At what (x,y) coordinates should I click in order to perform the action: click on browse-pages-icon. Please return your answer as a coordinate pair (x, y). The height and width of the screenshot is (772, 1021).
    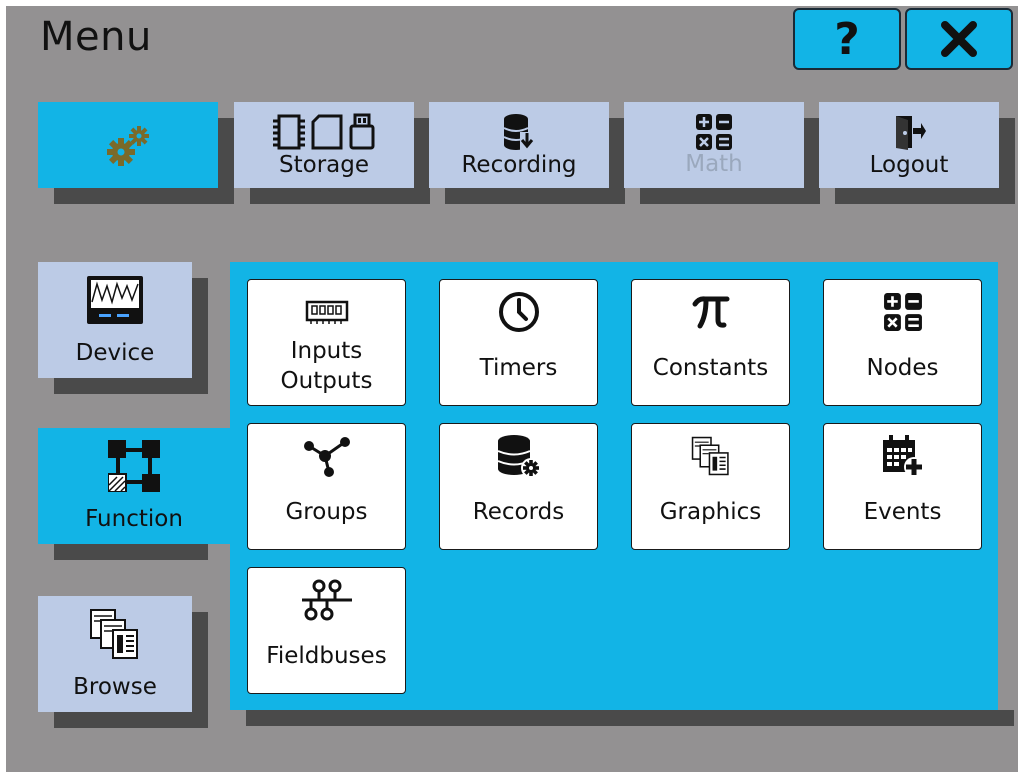
    Looking at the image, I should click on (114, 634).